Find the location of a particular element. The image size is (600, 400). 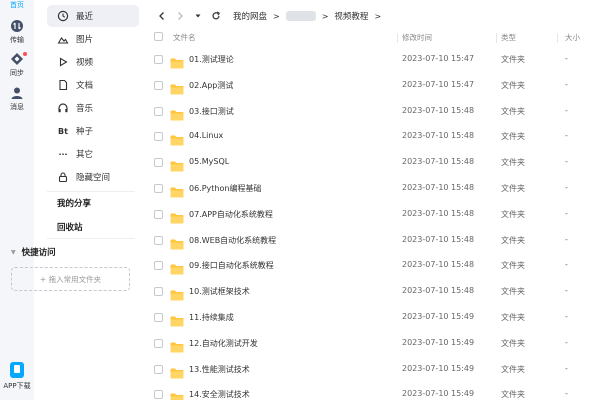

sidebar-item-images: 图片 is located at coordinates (93, 39).